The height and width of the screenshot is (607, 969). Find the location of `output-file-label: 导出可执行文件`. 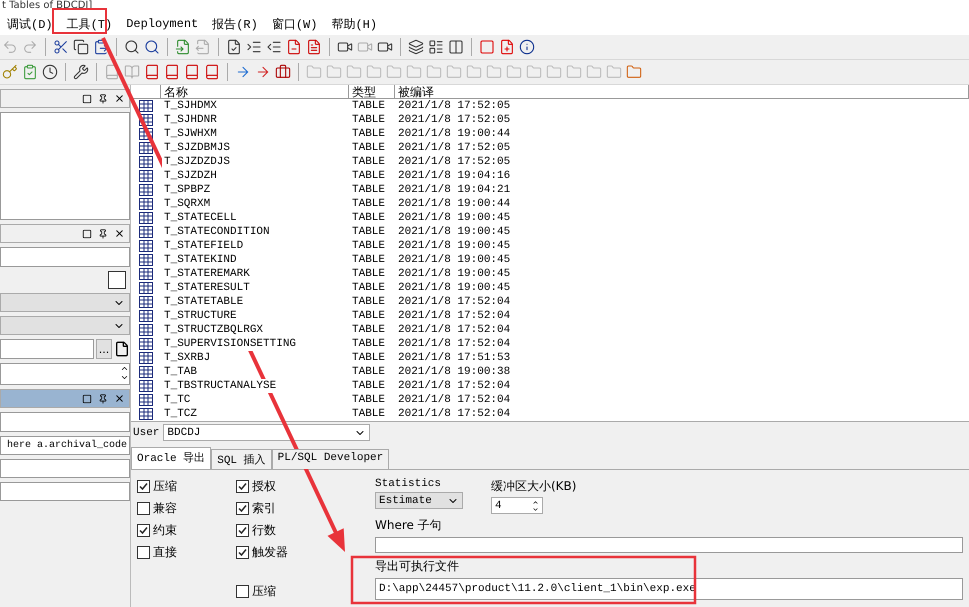

output-file-label: 导出可执行文件 is located at coordinates (417, 566).